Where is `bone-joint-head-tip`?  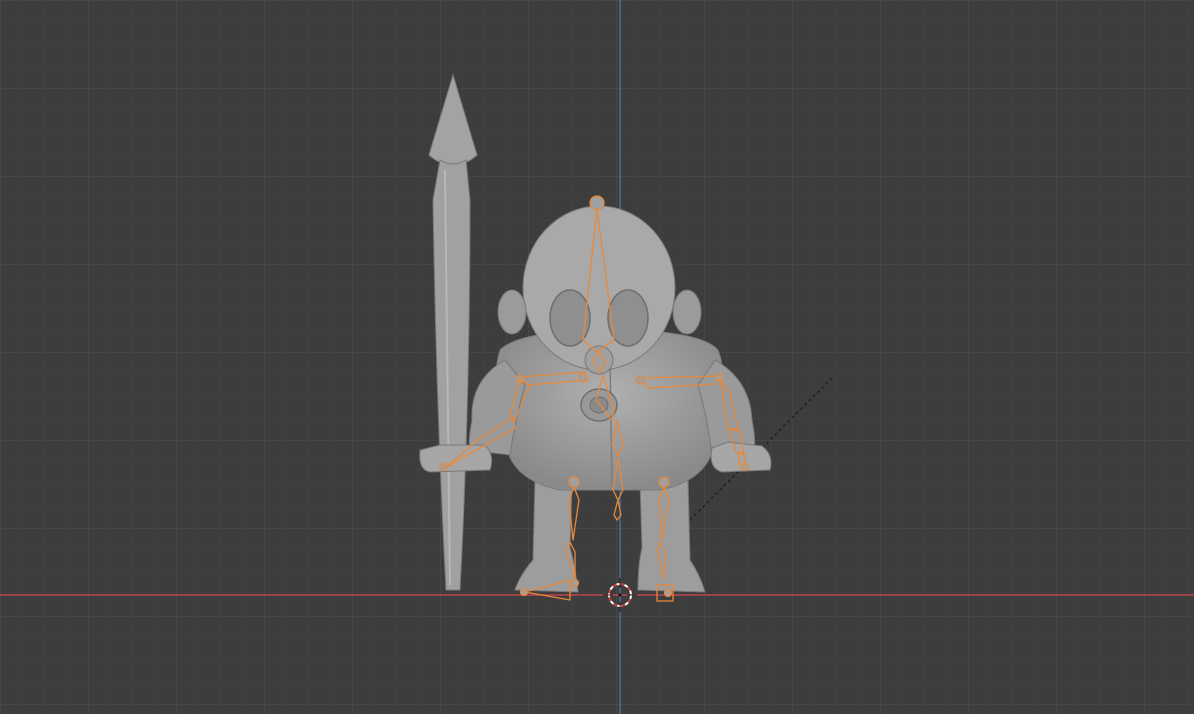
bone-joint-head-tip is located at coordinates (597, 203).